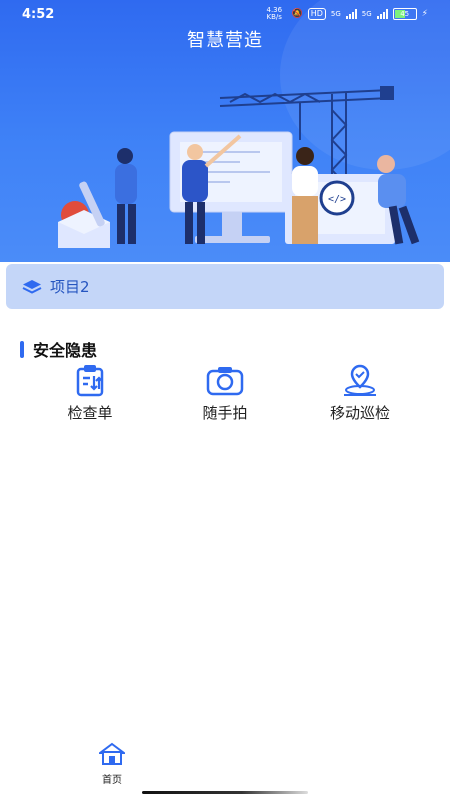 Image resolution: width=450 pixels, height=800 pixels. I want to click on tab-home: 首页, so click(112, 764).